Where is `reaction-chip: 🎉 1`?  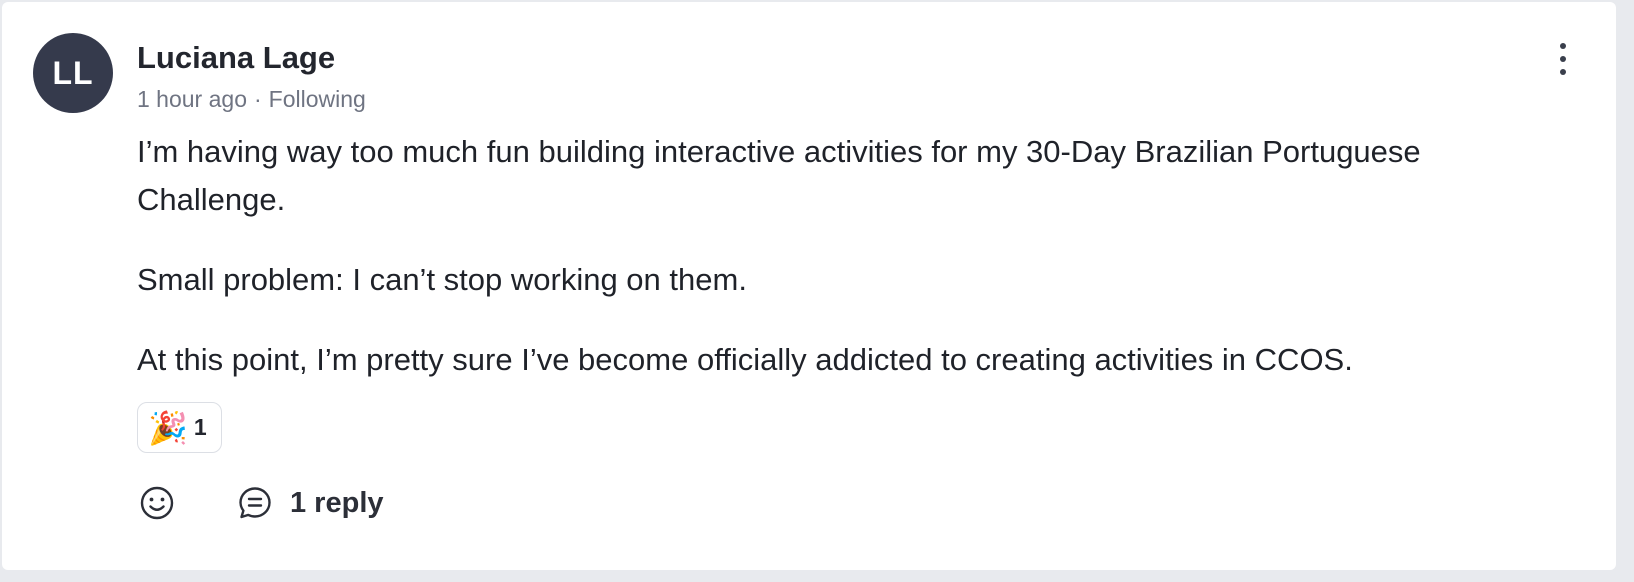 reaction-chip: 🎉 1 is located at coordinates (179, 427).